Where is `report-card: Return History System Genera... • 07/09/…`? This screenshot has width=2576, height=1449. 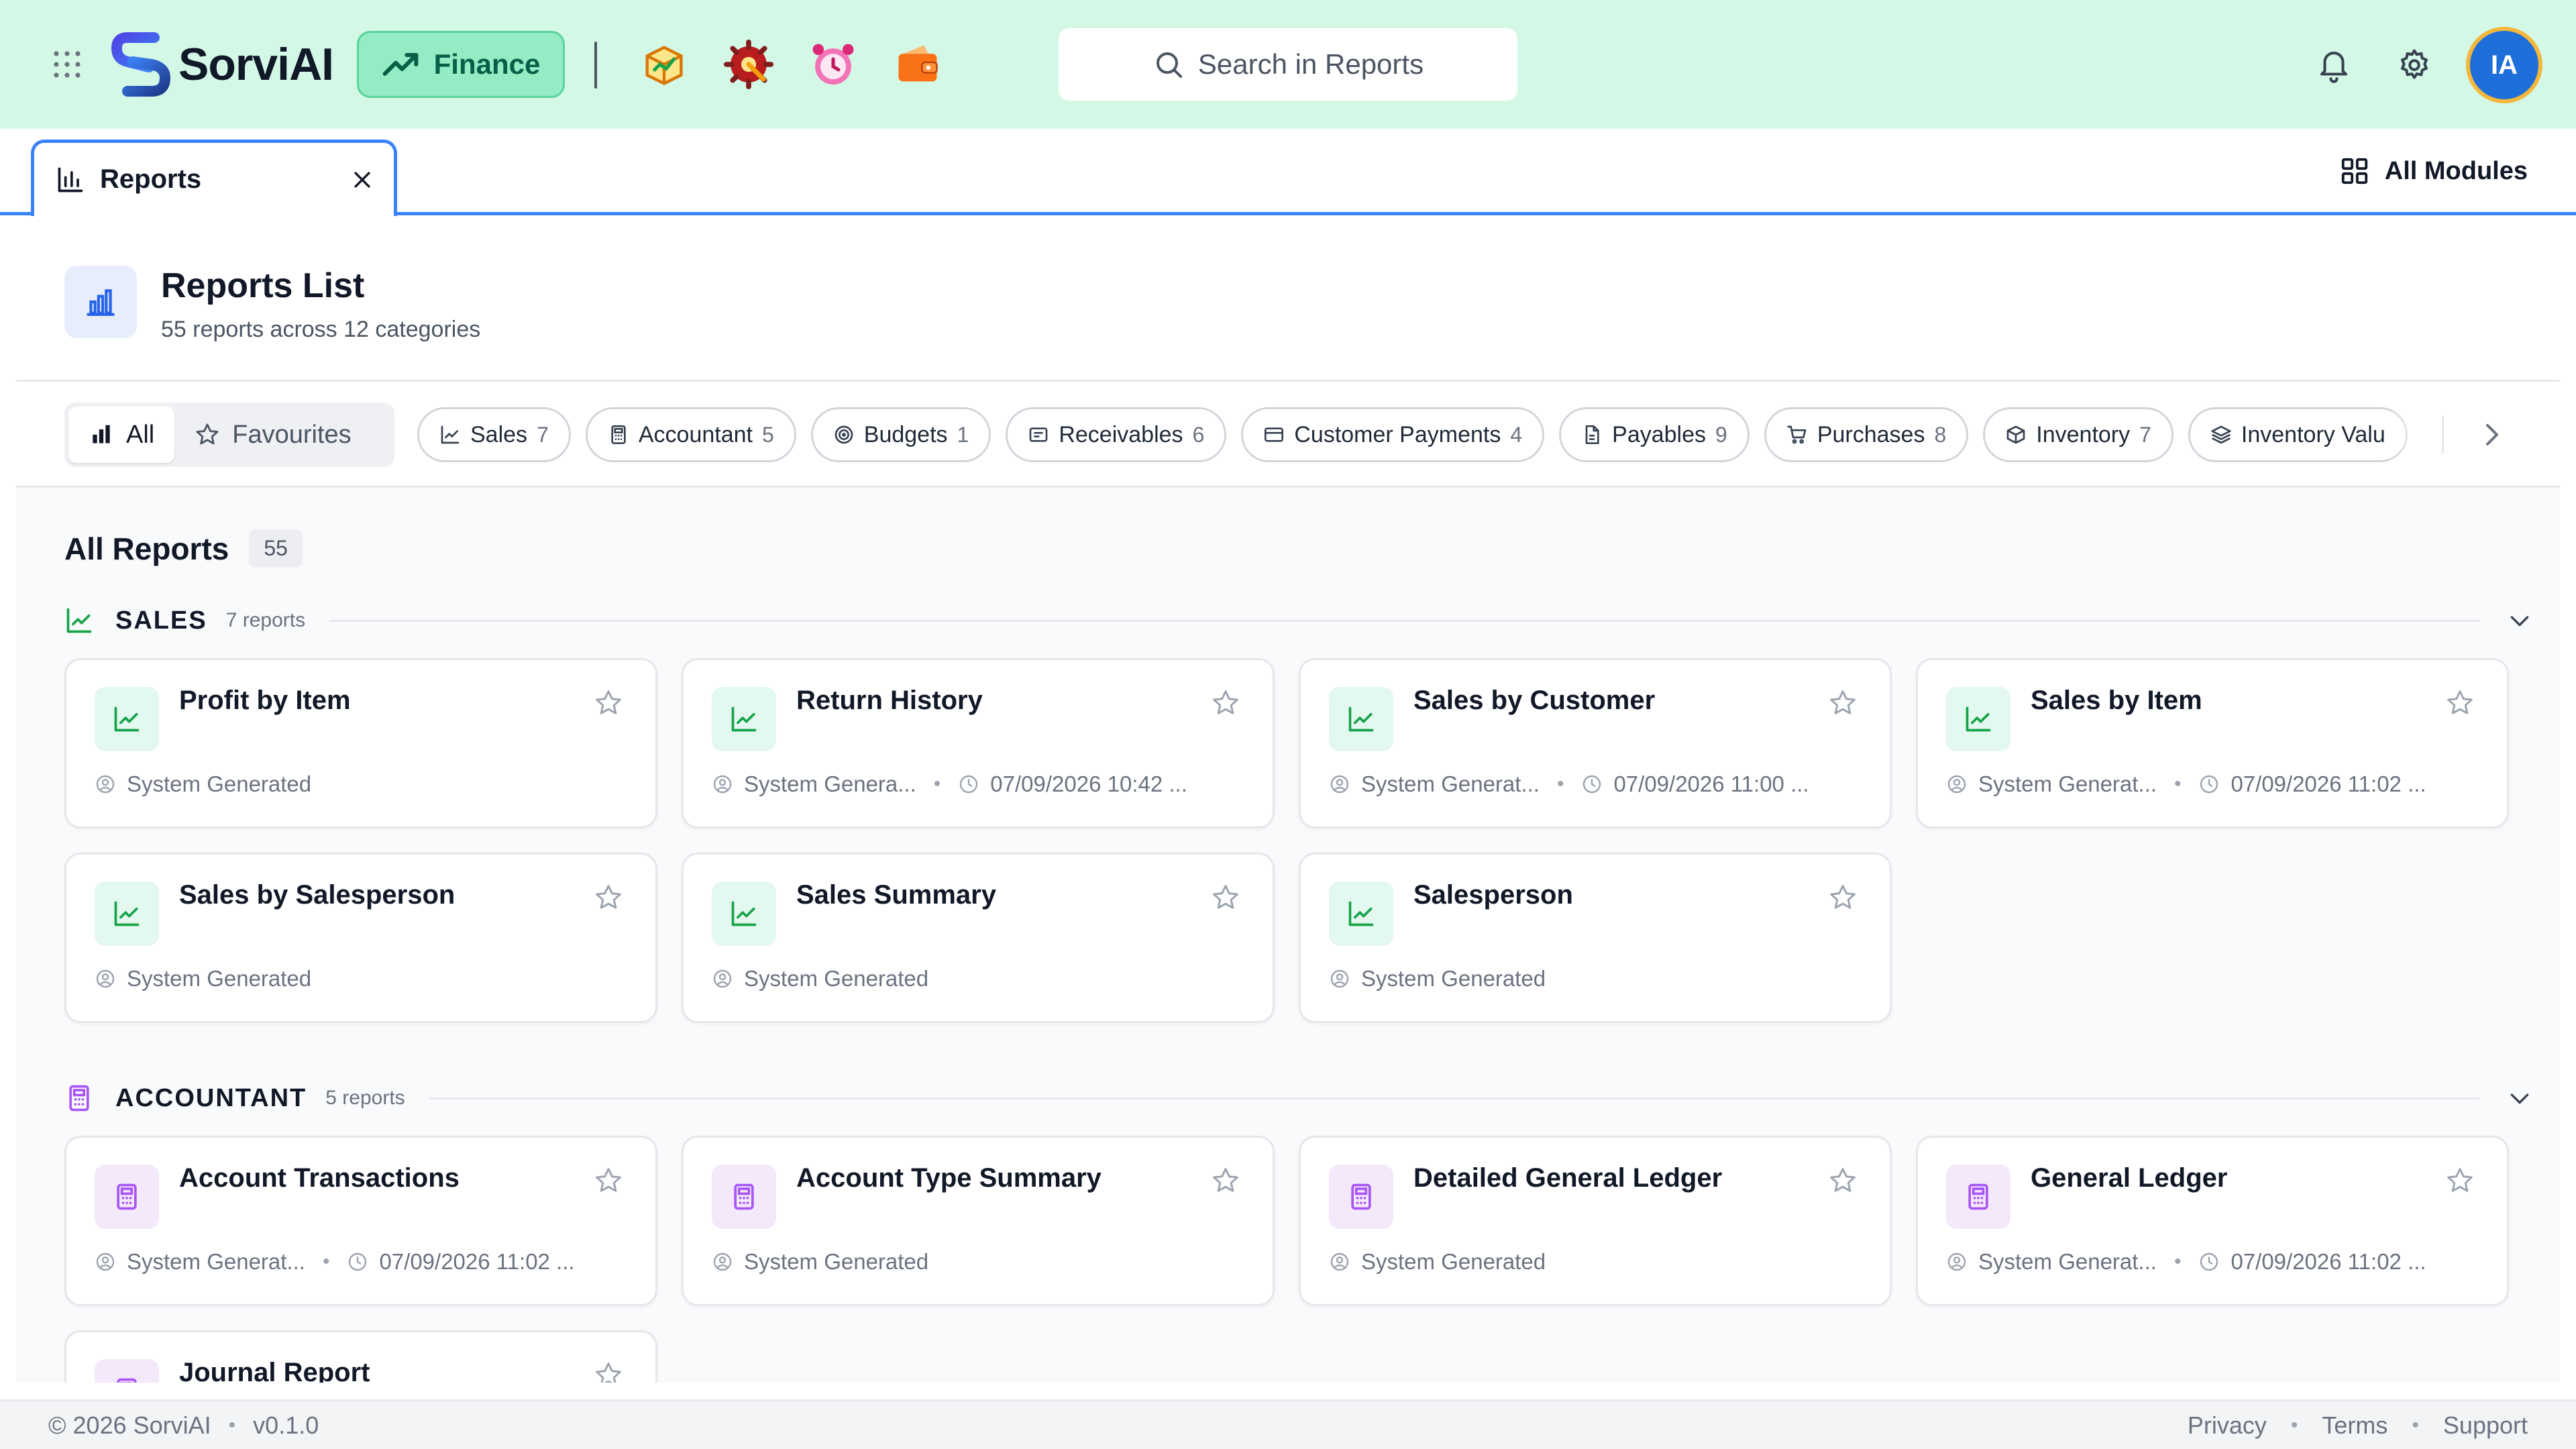 report-card: Return History System Genera... • 07/09/… is located at coordinates (978, 743).